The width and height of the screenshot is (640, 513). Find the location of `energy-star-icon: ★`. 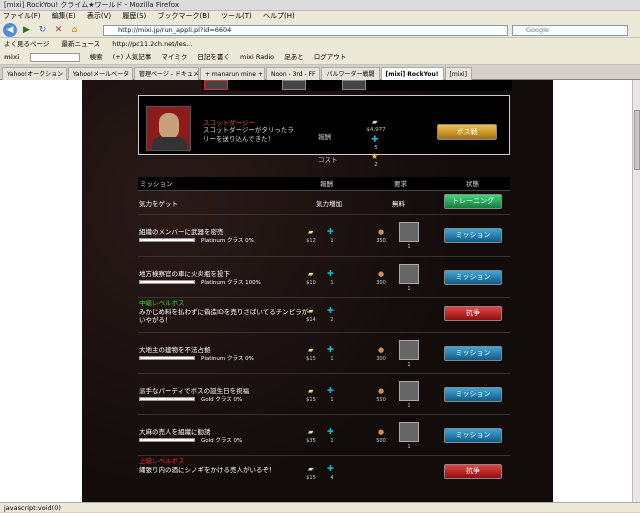

energy-star-icon: ★ is located at coordinates (375, 156).